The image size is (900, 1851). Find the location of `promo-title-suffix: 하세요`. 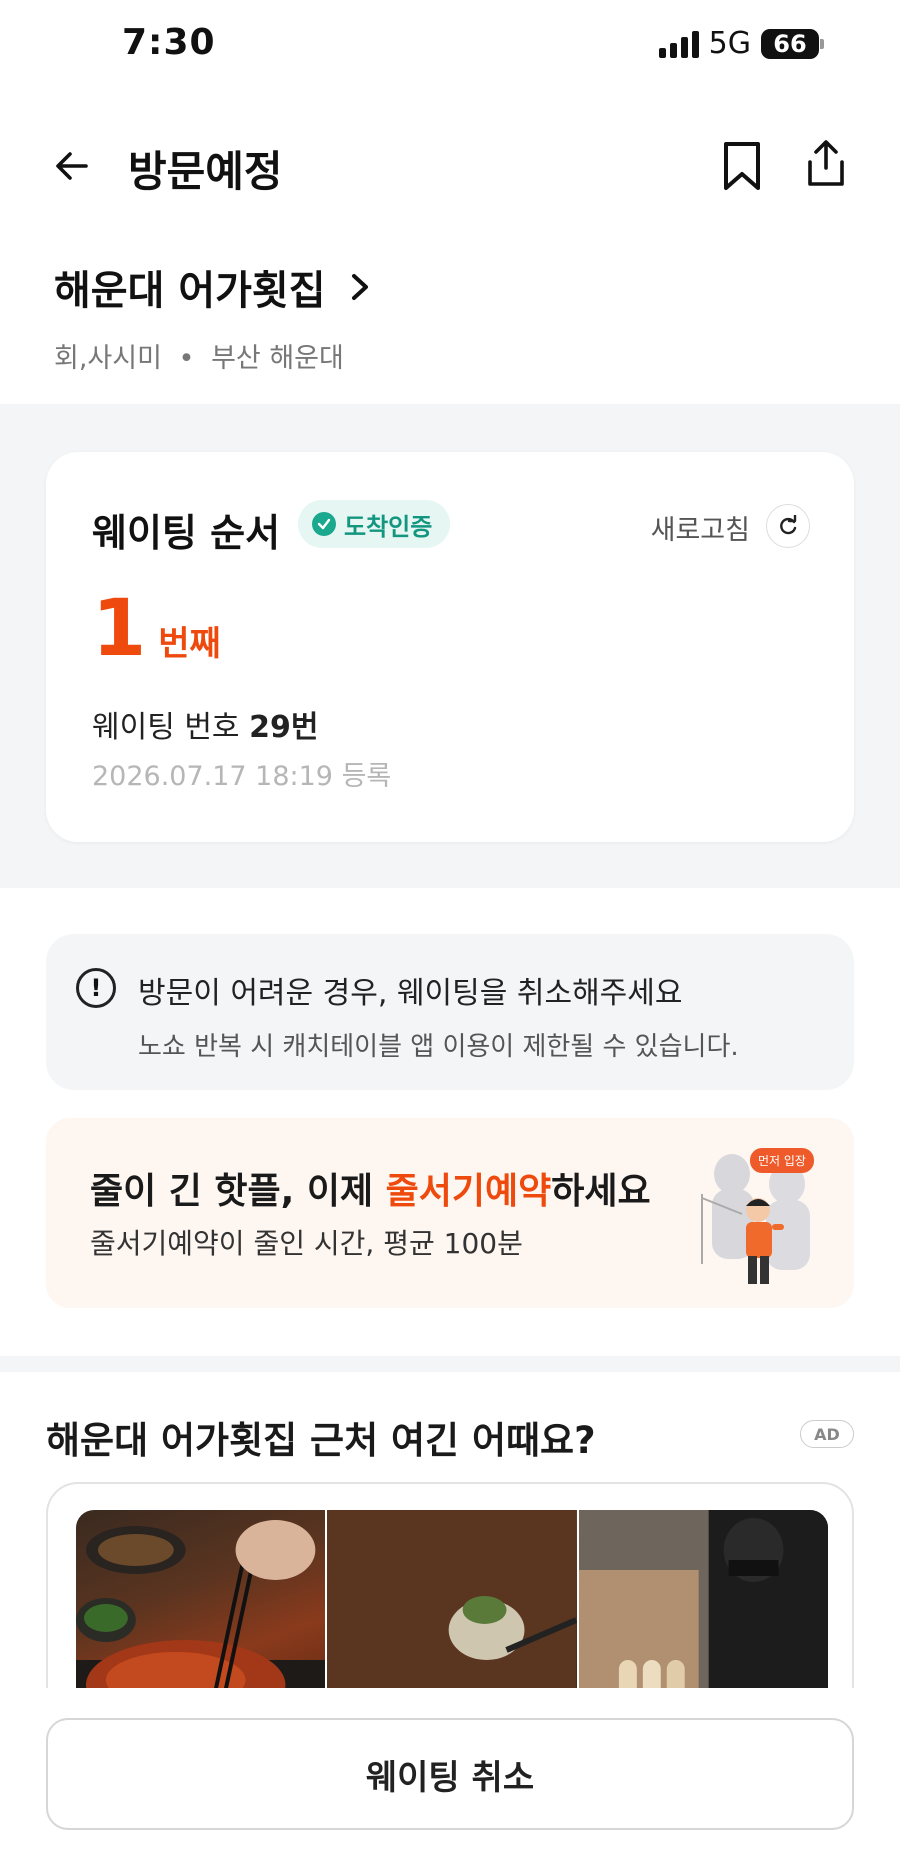

promo-title-suffix: 하세요 is located at coordinates (601, 1191).